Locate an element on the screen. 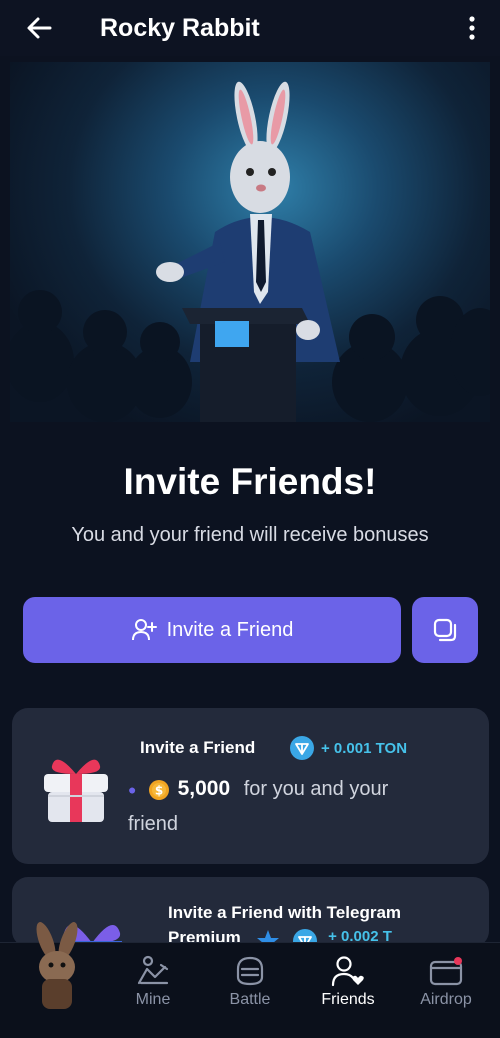  tab-airdrop: Airdrop is located at coordinates (446, 982).